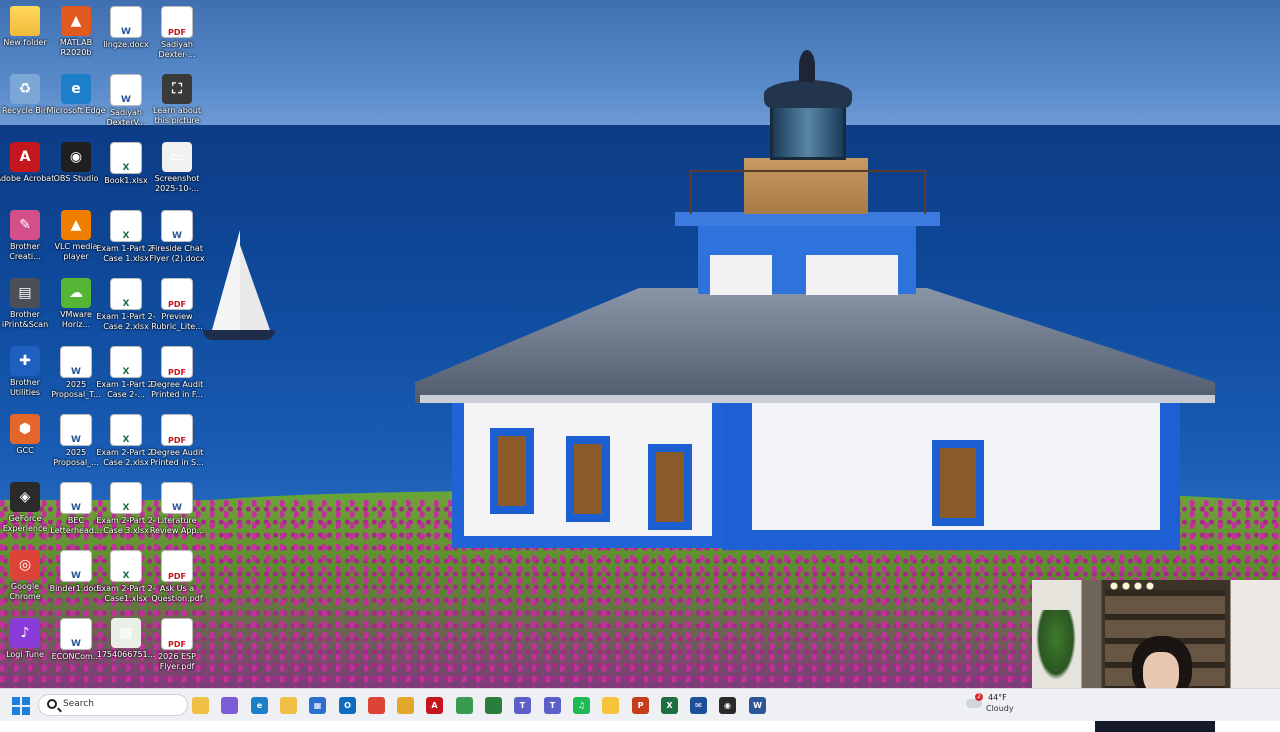  What do you see at coordinates (347, 705) in the screenshot?
I see `outlook-app-icon: O` at bounding box center [347, 705].